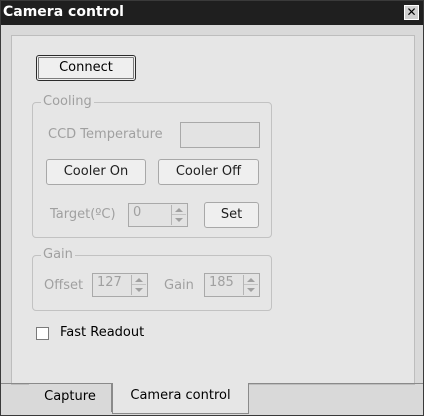  What do you see at coordinates (102, 333) in the screenshot?
I see `fast-readout-label: Fast Readout` at bounding box center [102, 333].